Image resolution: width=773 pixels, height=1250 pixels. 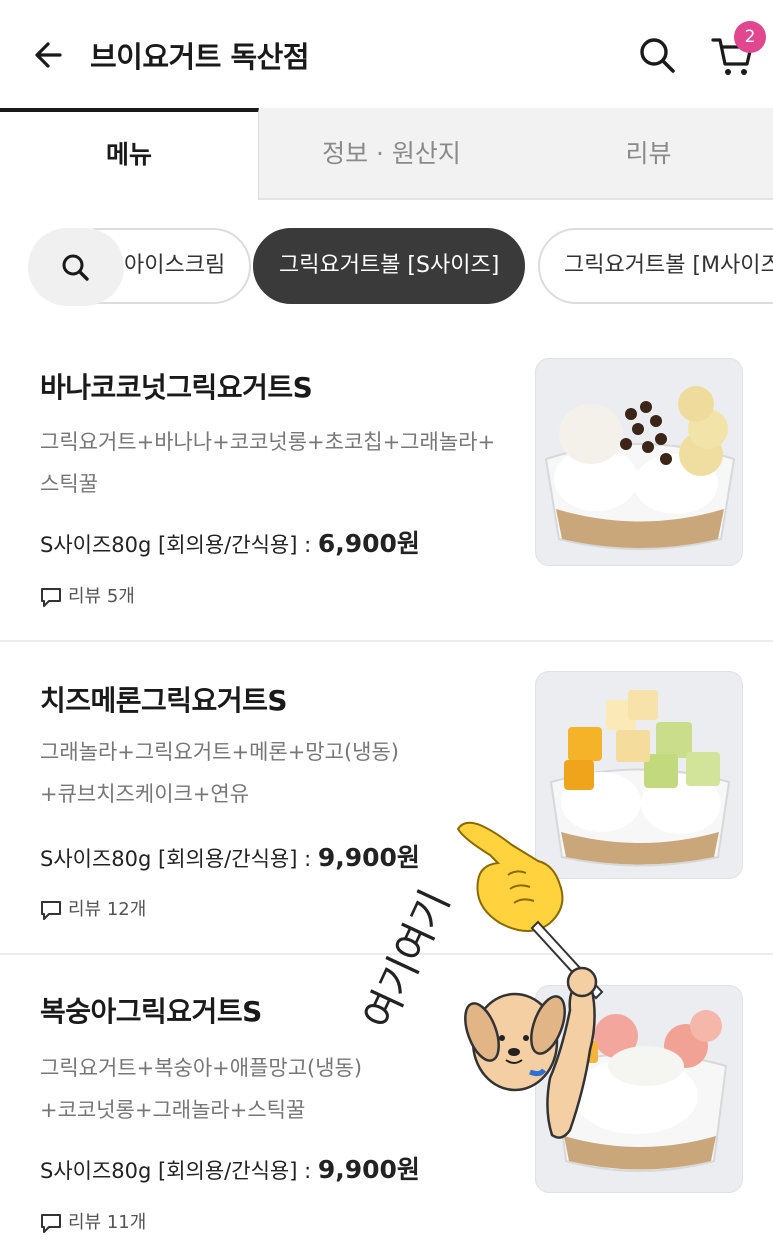 What do you see at coordinates (219, 773) in the screenshot?
I see `item-description: 그래놀라+그릭요거트+메론+망고(냉동) +큐브치즈케이크+연유` at bounding box center [219, 773].